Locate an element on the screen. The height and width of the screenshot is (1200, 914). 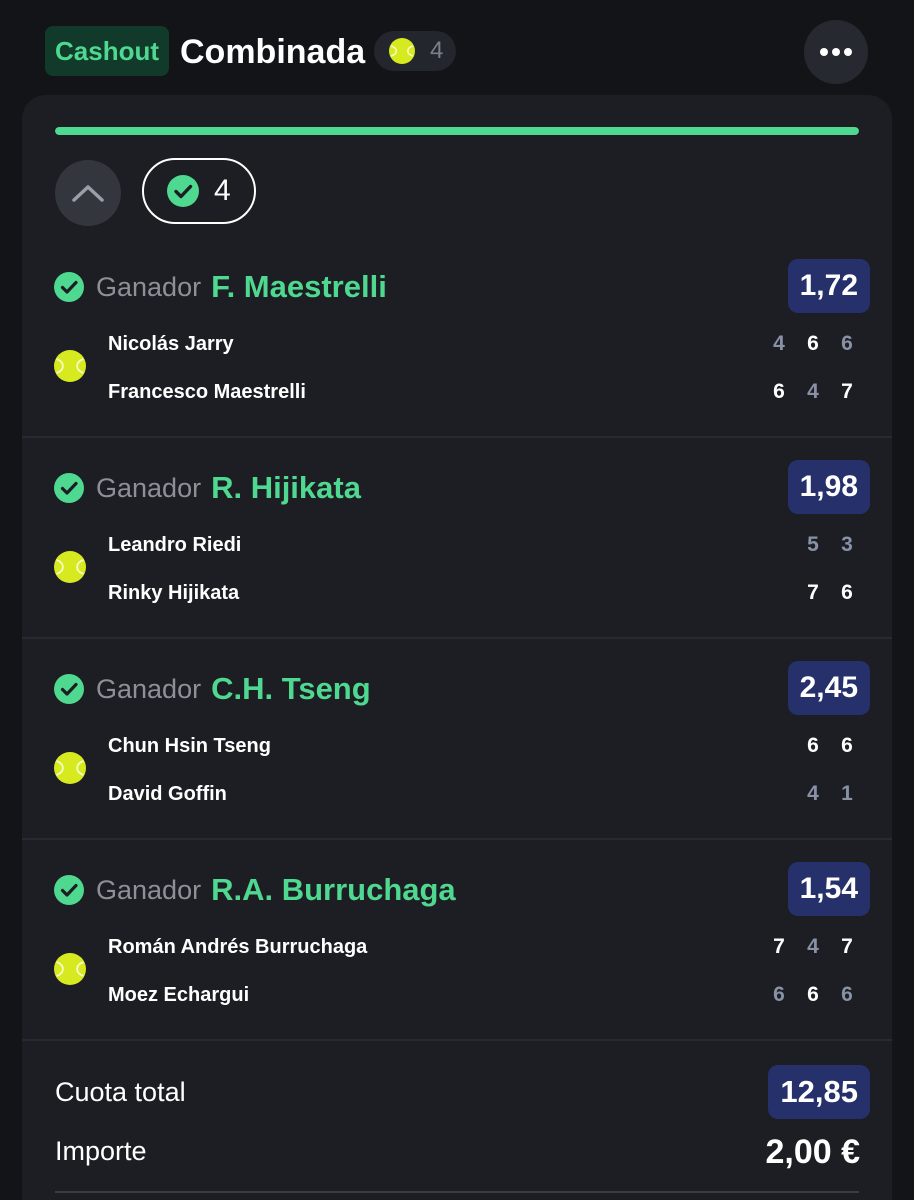
progress-bar is located at coordinates (457, 131).